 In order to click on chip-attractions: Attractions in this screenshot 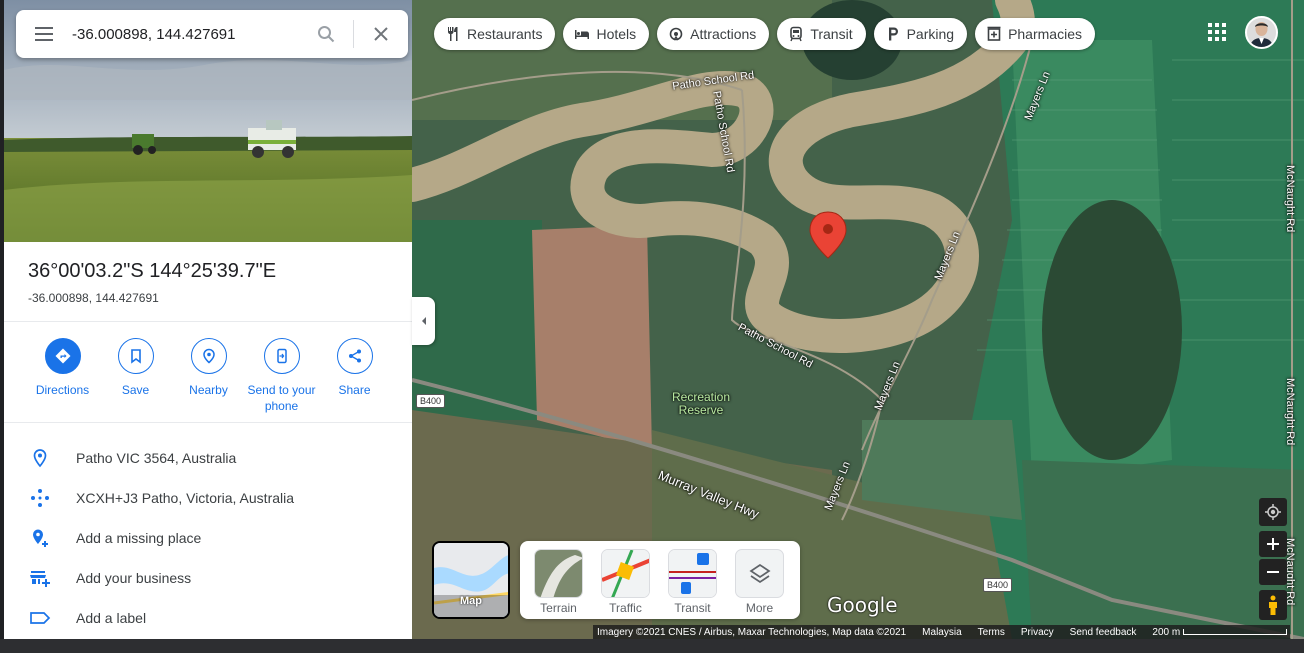, I will do `click(713, 34)`.